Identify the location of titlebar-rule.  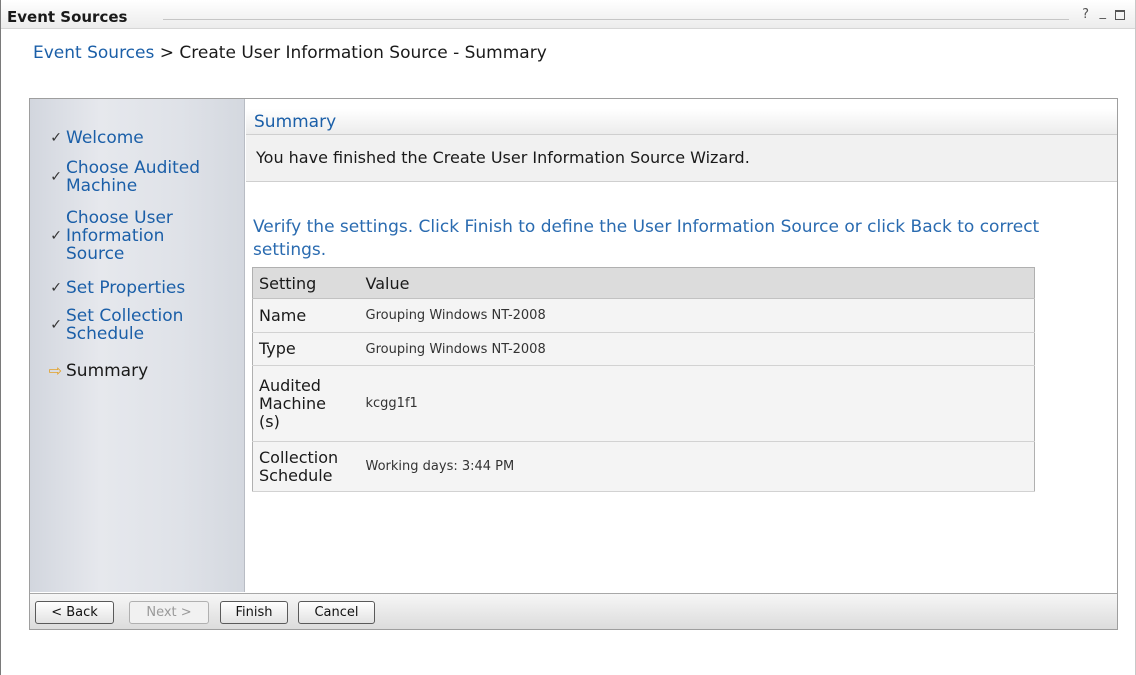
(616, 19).